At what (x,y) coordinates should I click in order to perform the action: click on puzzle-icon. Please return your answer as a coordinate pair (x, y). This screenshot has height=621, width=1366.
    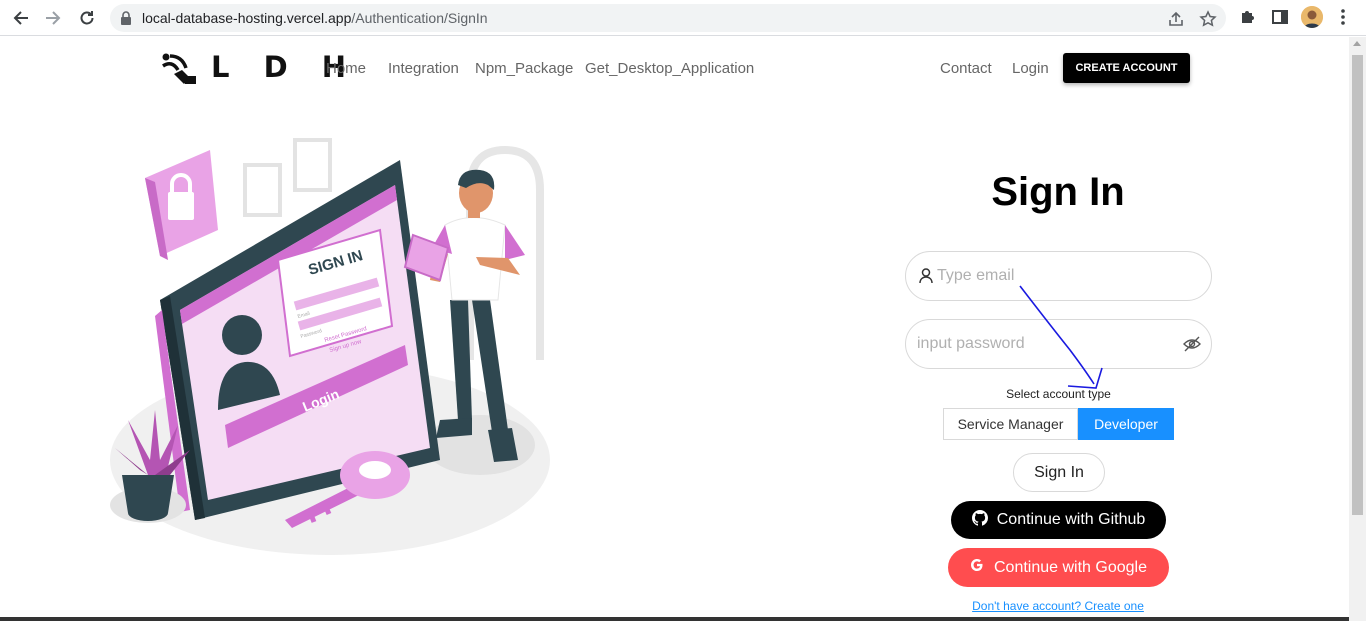
    Looking at the image, I should click on (1248, 17).